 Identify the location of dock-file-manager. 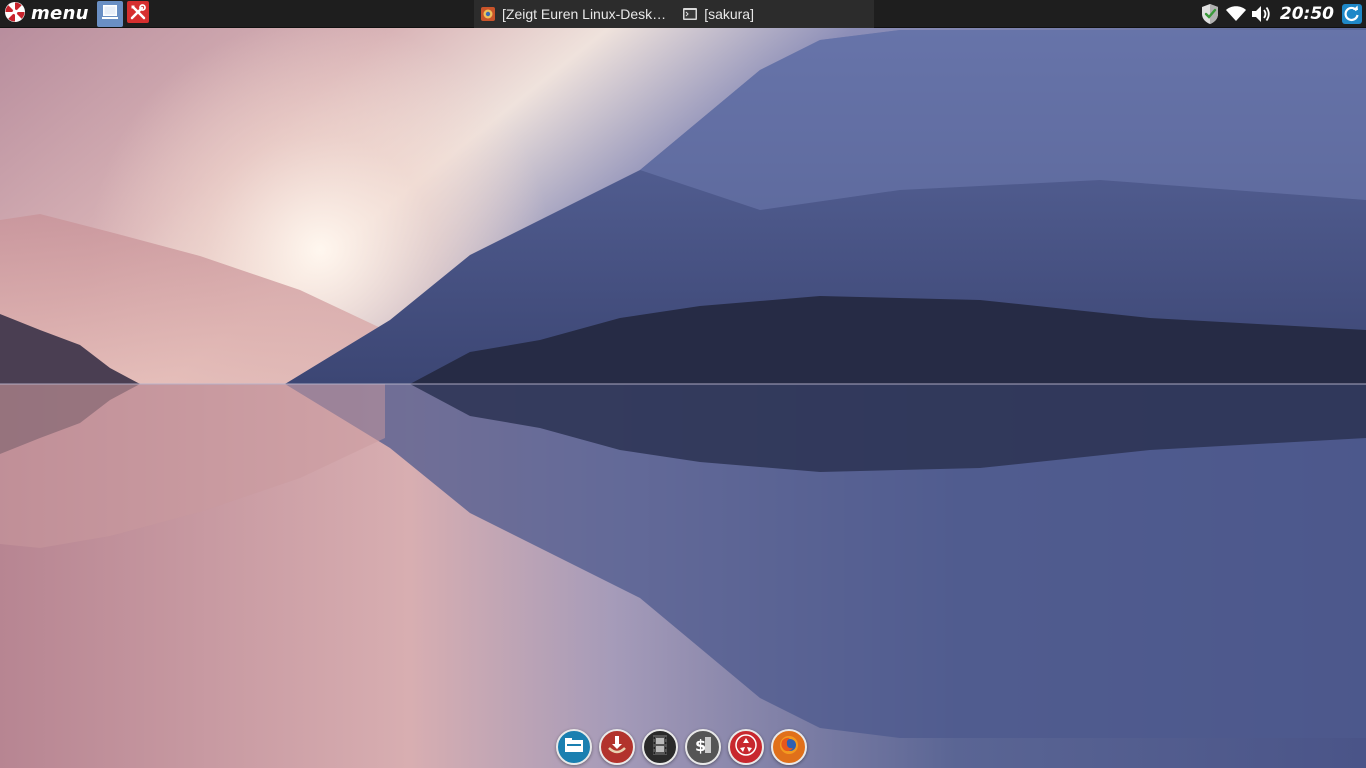
(574, 747).